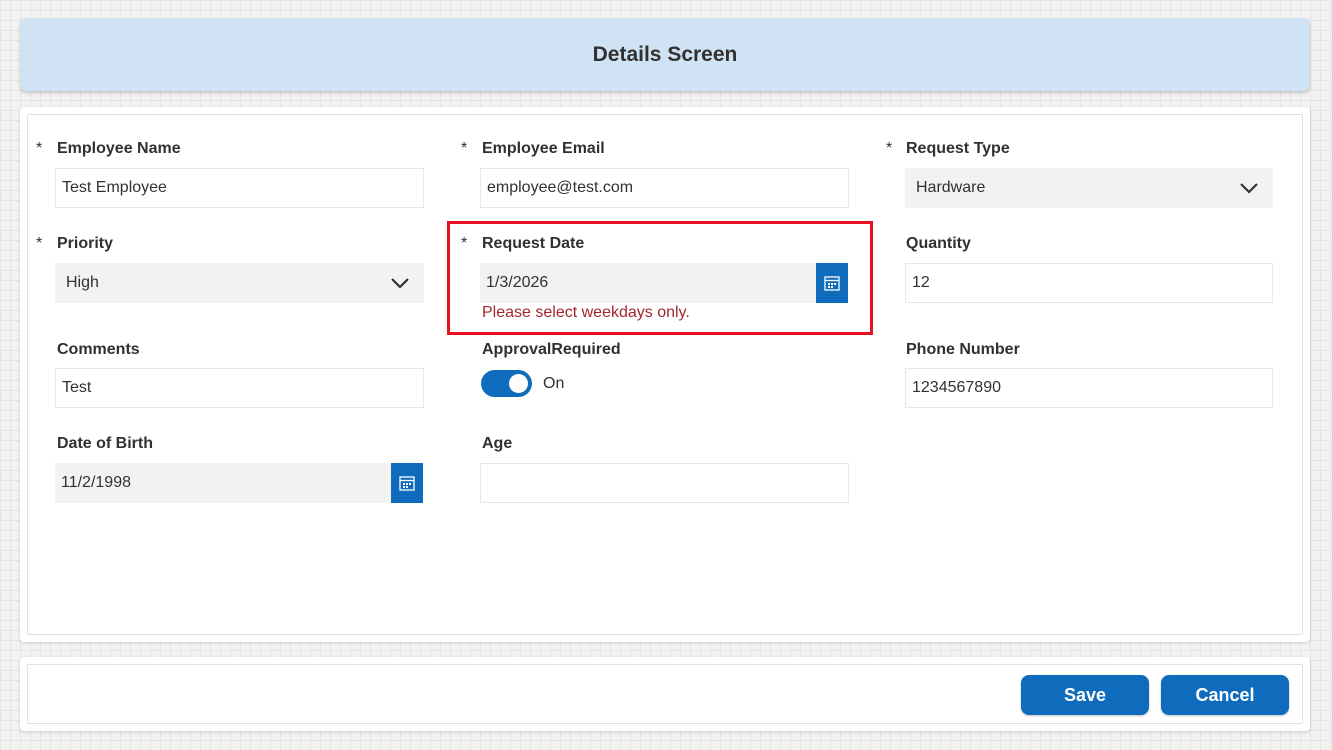 Image resolution: width=1332 pixels, height=750 pixels. What do you see at coordinates (951, 187) in the screenshot?
I see `request-type-value: Hardware` at bounding box center [951, 187].